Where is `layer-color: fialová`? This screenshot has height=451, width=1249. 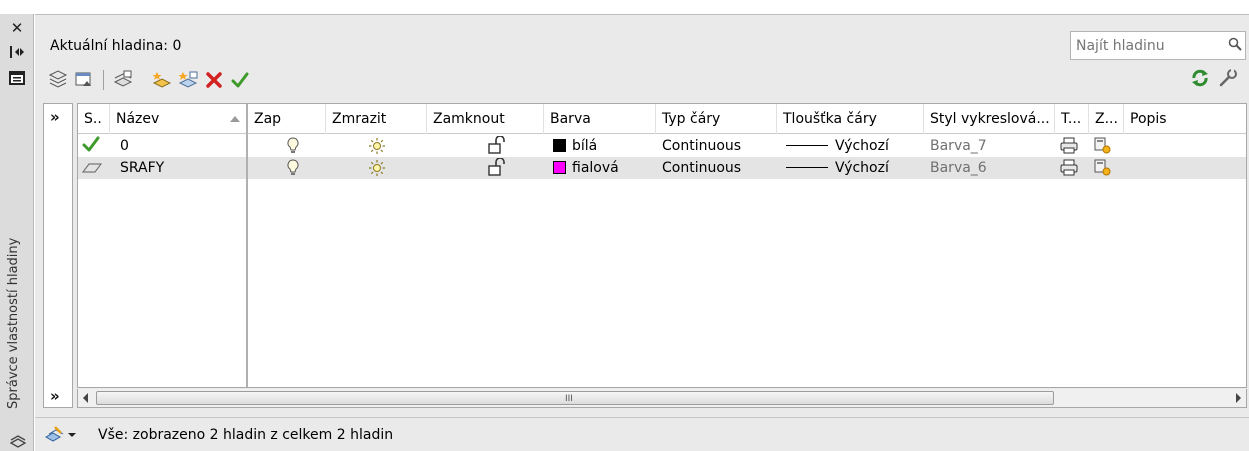
layer-color: fialová is located at coordinates (586, 168).